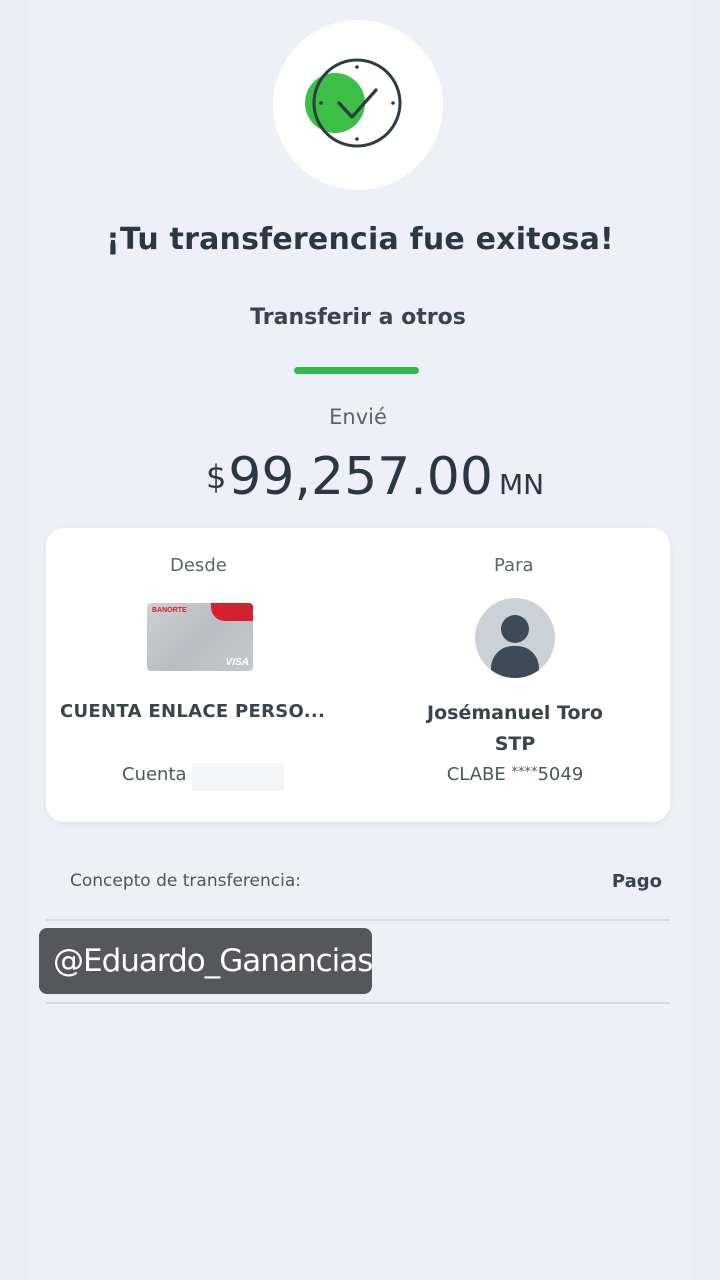  What do you see at coordinates (353, 103) in the screenshot?
I see `clock-check-icon` at bounding box center [353, 103].